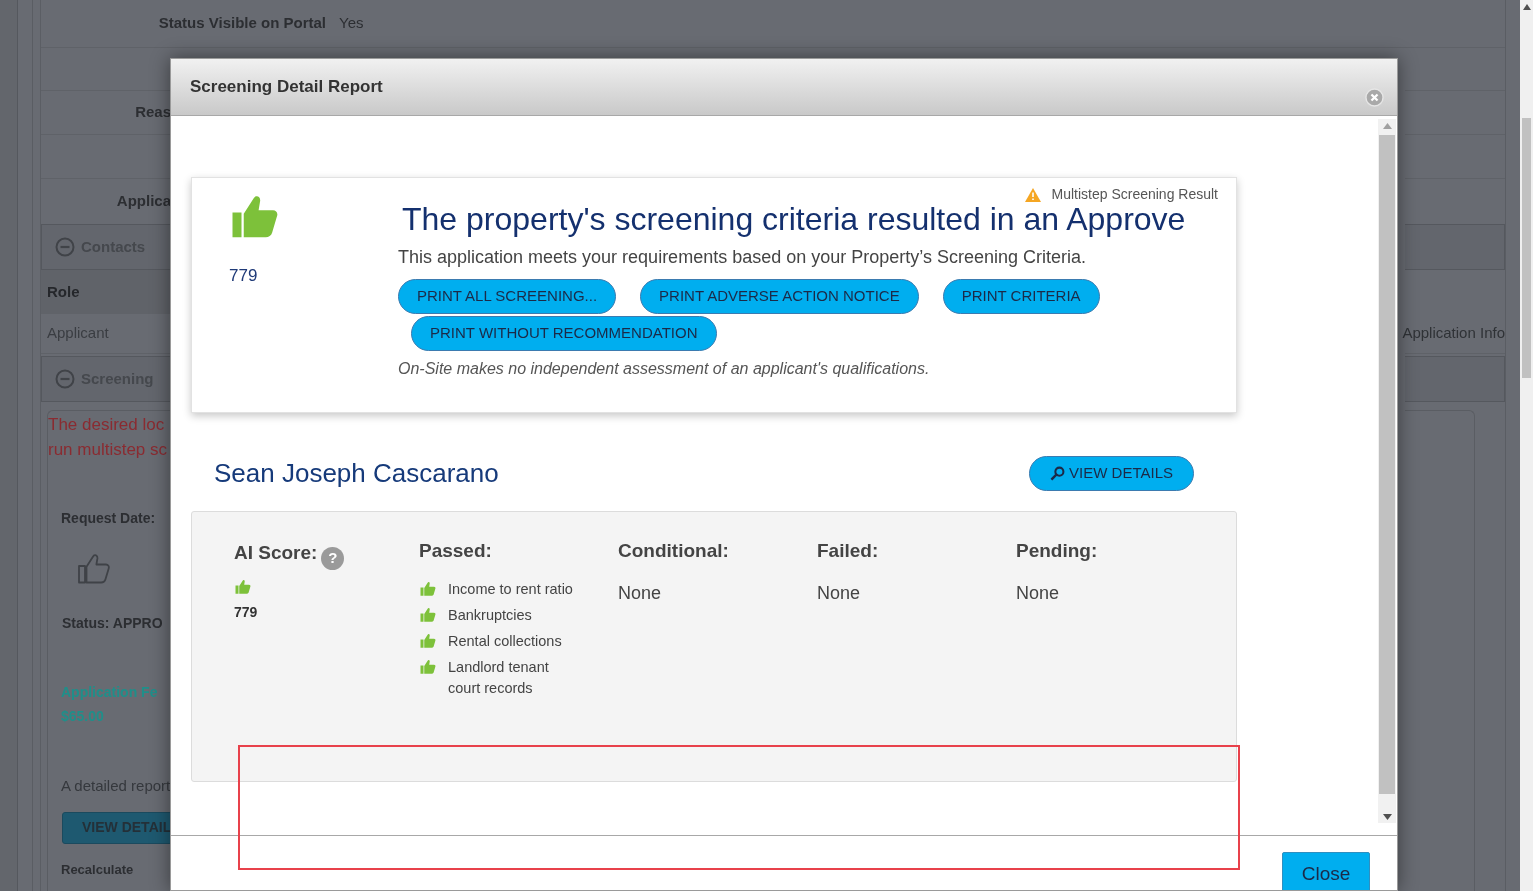 The image size is (1533, 891). I want to click on field-label: Status Visible on Portal, so click(241, 23).